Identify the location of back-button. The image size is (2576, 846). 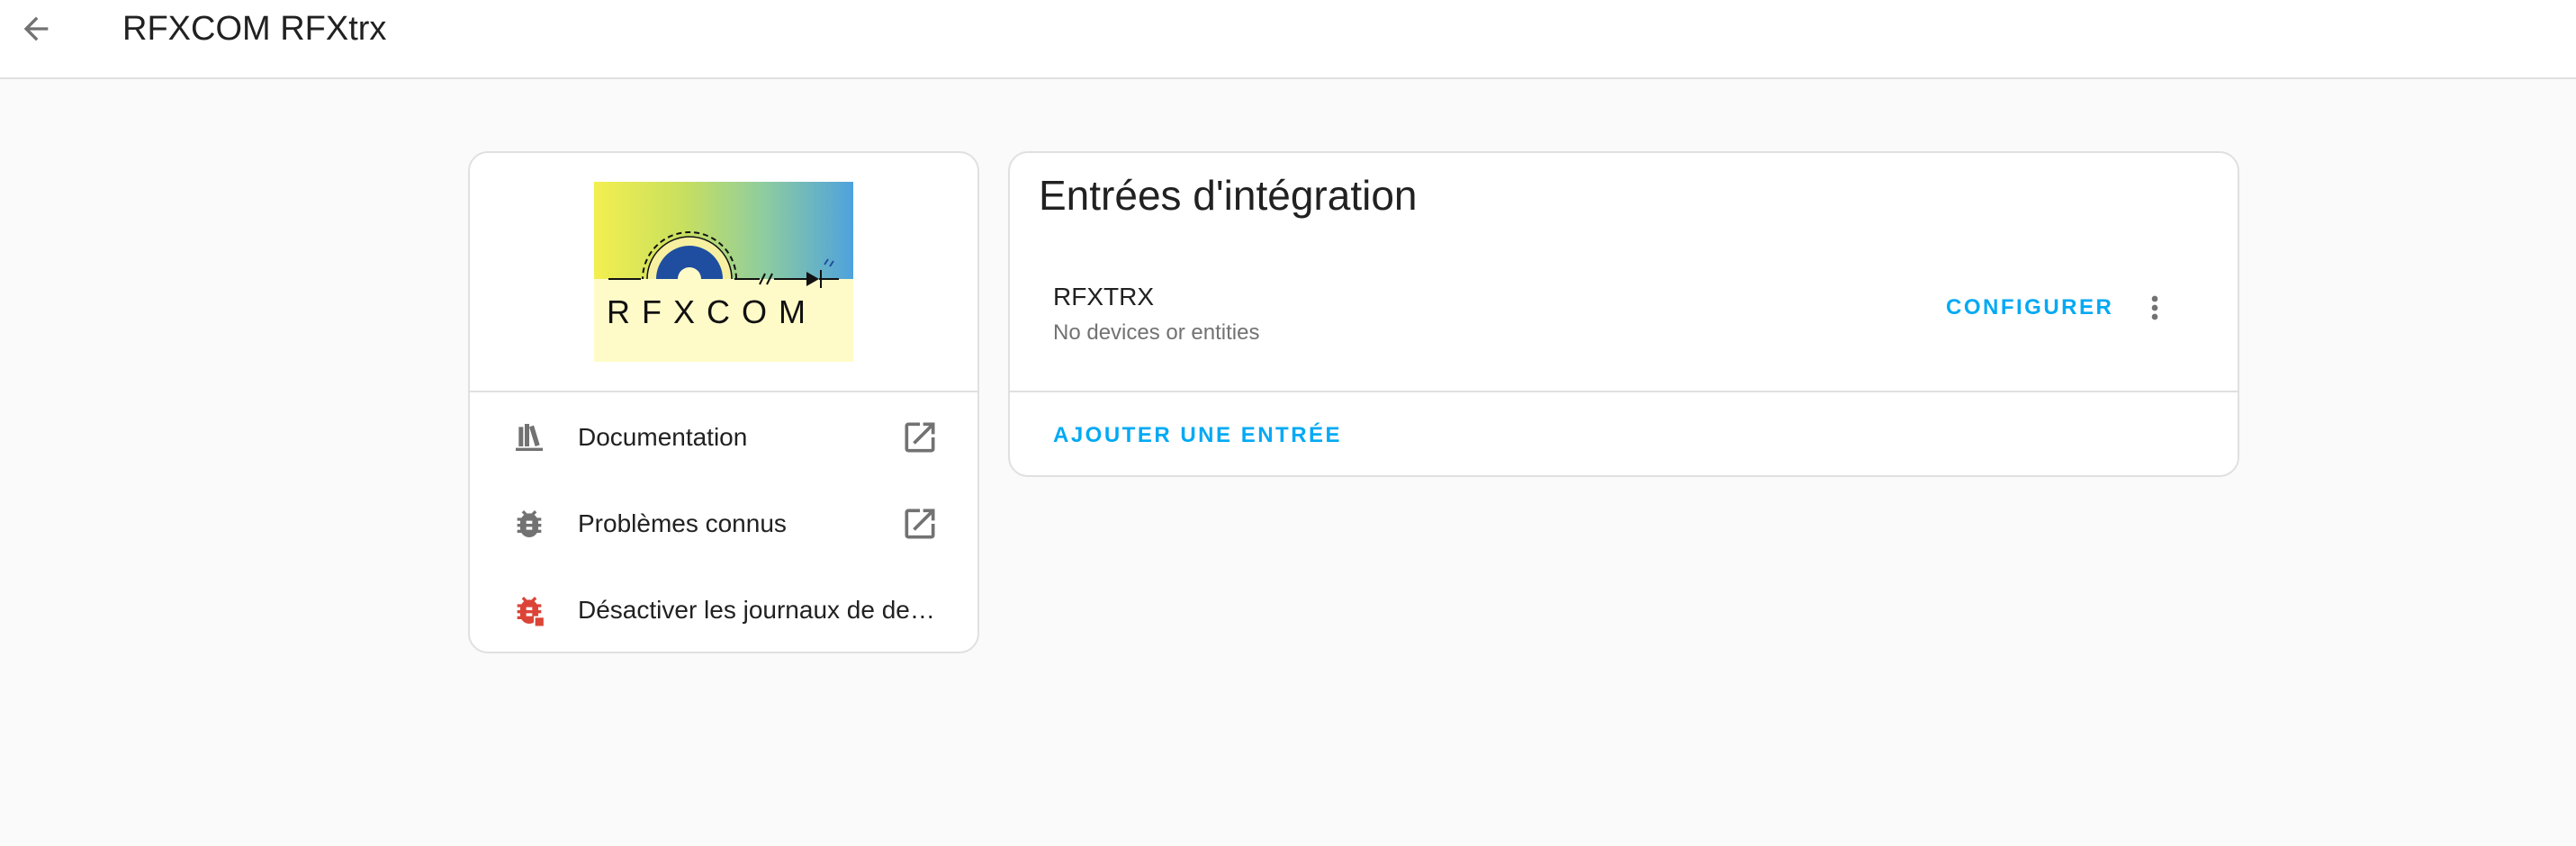
(36, 29).